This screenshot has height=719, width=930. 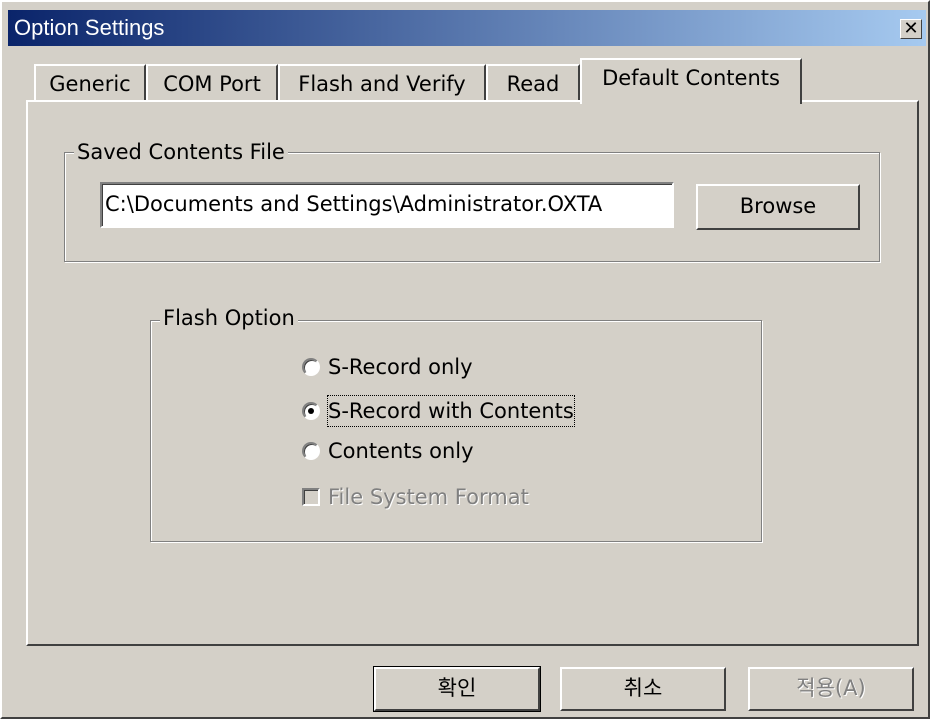 I want to click on saved-contents-file-label: Saved Contents File, so click(x=181, y=152).